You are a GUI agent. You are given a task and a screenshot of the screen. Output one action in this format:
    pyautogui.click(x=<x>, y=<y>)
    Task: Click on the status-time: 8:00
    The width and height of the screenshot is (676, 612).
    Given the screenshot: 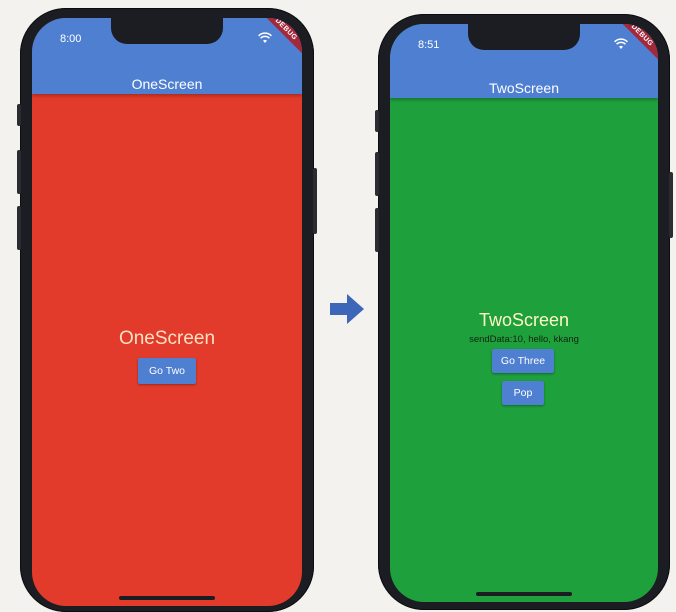 What is the action you would take?
    pyautogui.click(x=71, y=39)
    